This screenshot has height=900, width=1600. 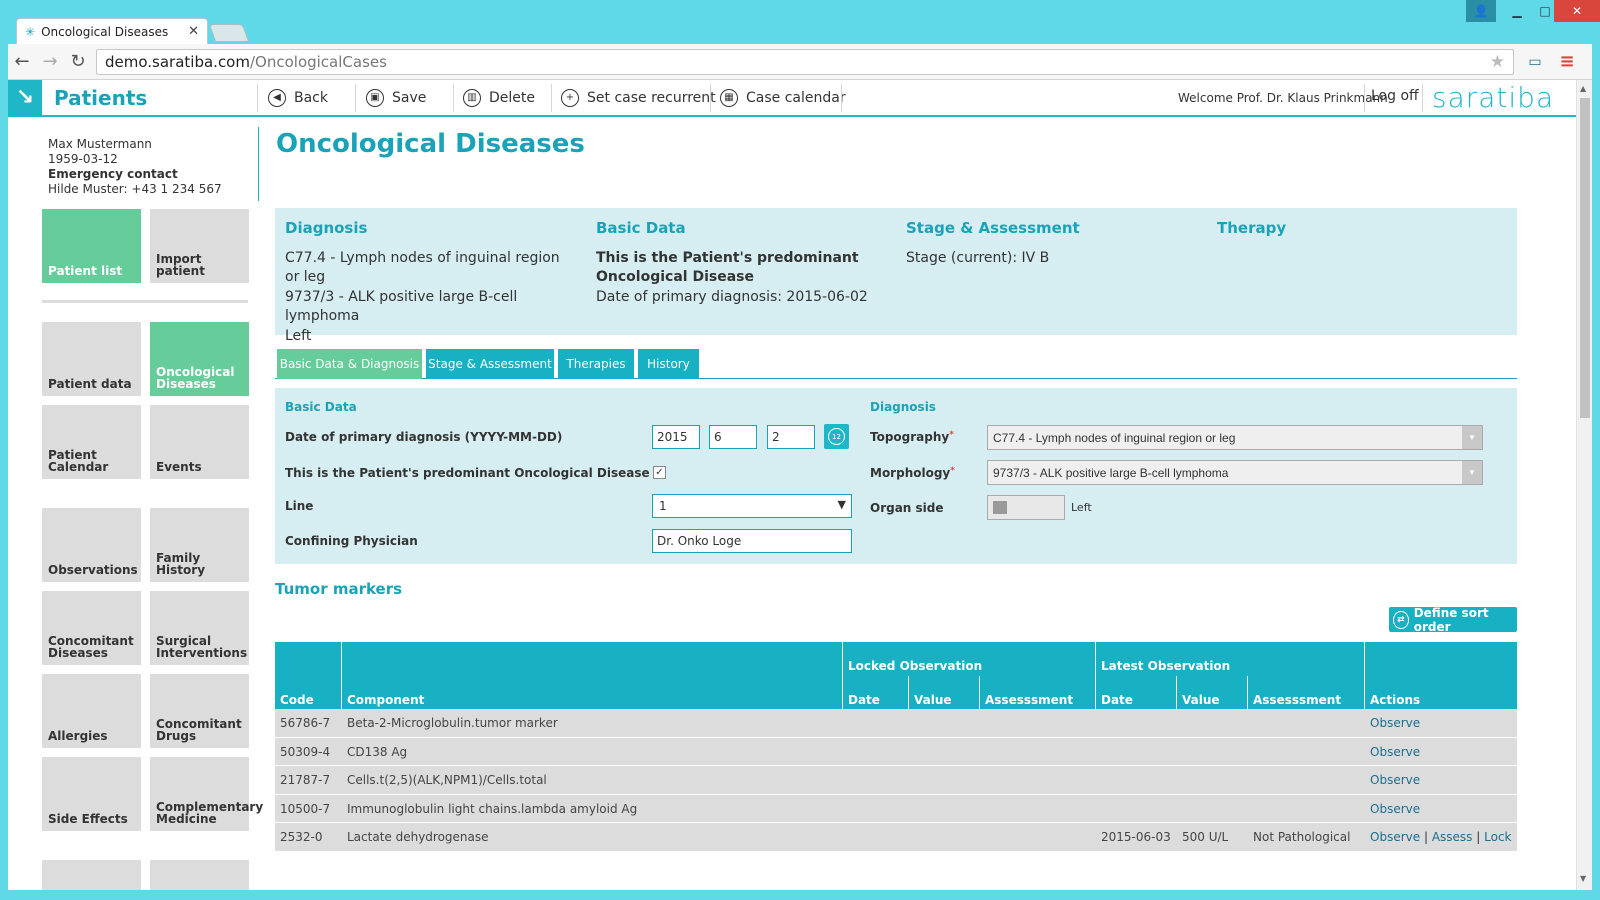 I want to click on vertical-scrollbar: ▲ ▼, so click(x=1584, y=485).